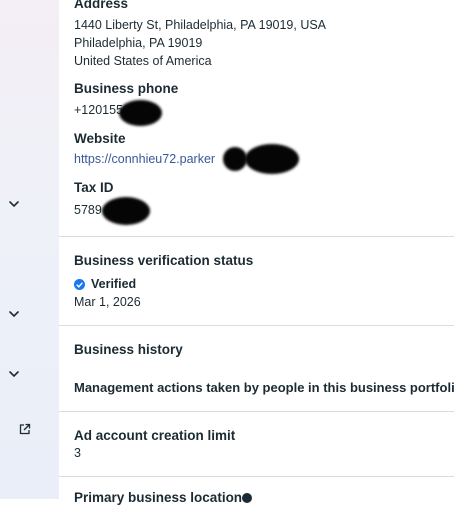 The height and width of the screenshot is (505, 454). Describe the element at coordinates (144, 159) in the screenshot. I see `website-link: https://connhieu72.parker` at that location.